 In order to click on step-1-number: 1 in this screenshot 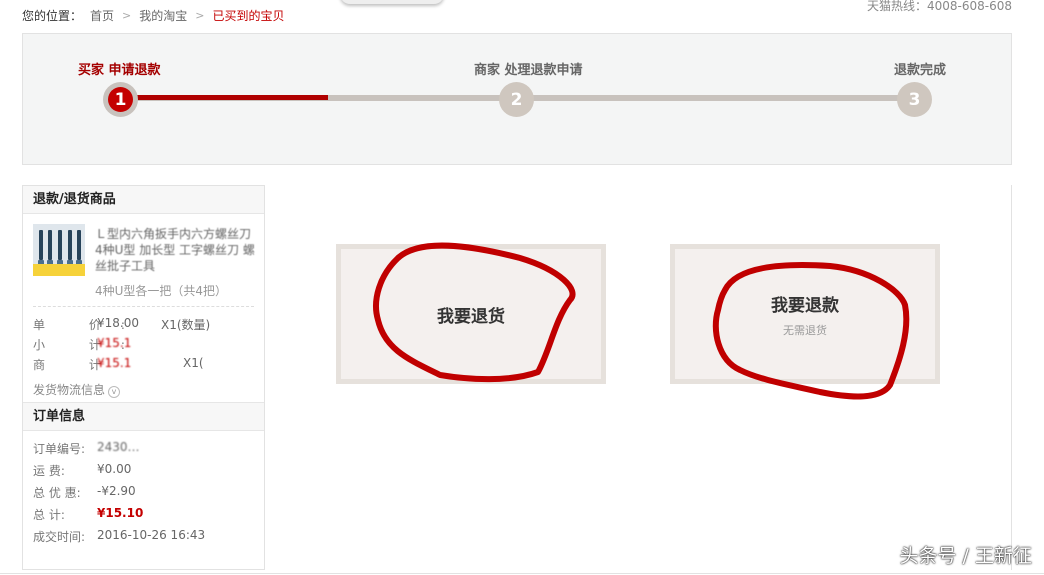, I will do `click(120, 99)`.